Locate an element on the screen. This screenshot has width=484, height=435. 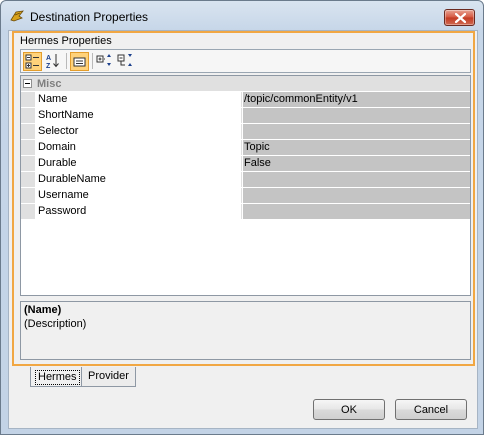
collapse-toggle-icon is located at coordinates (27, 83).